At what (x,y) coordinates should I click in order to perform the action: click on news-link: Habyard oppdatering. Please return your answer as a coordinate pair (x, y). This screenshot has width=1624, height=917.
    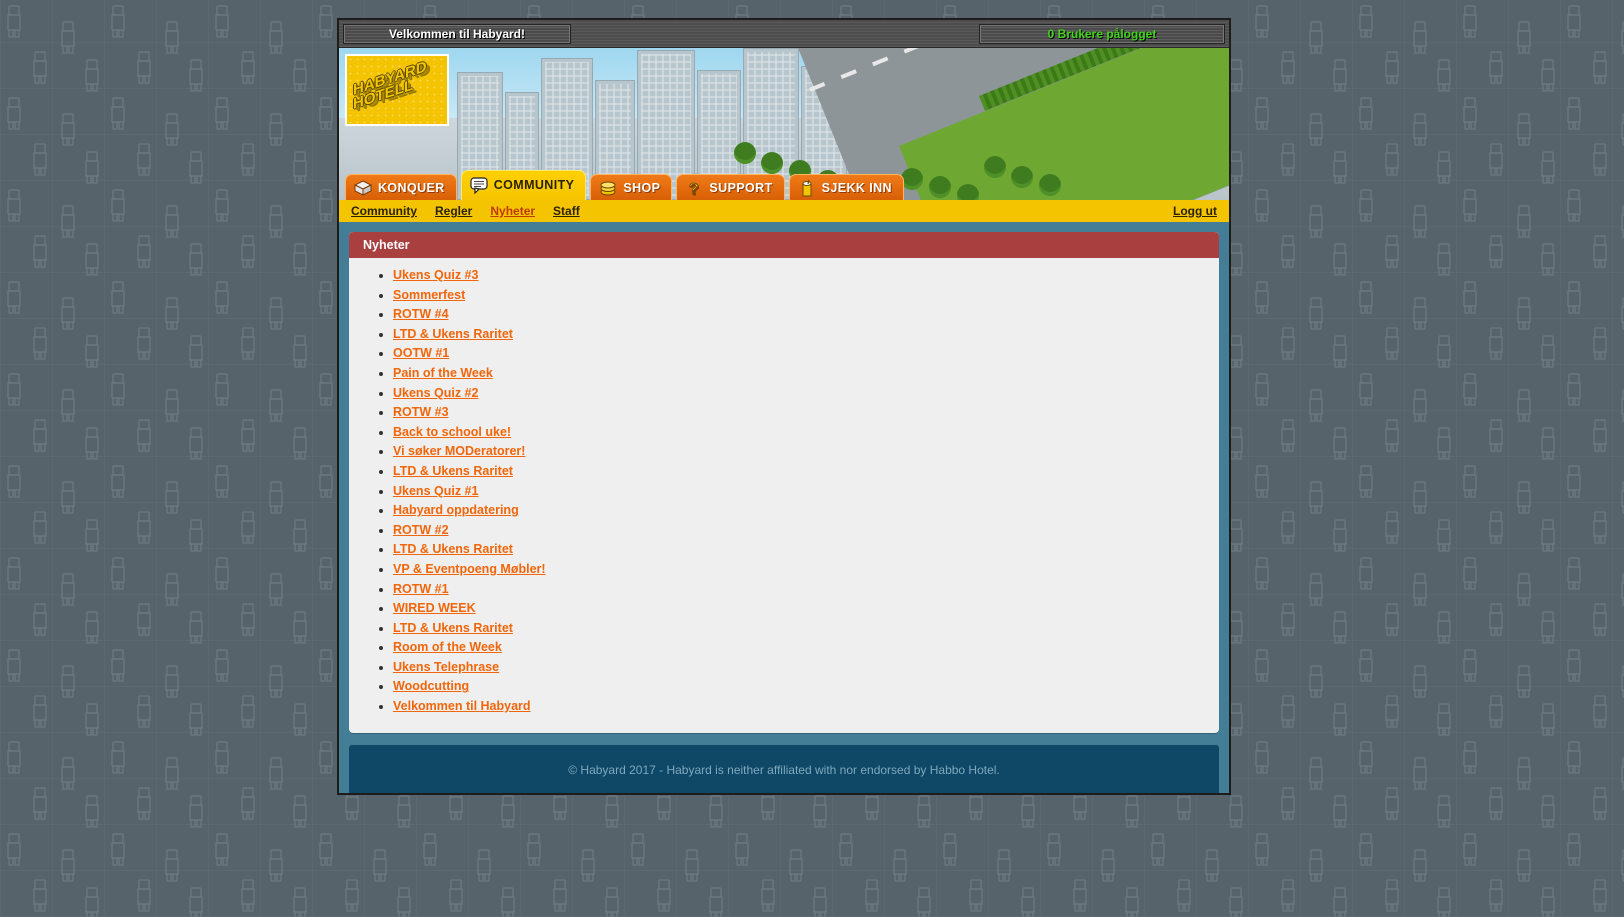
    Looking at the image, I should click on (456, 510).